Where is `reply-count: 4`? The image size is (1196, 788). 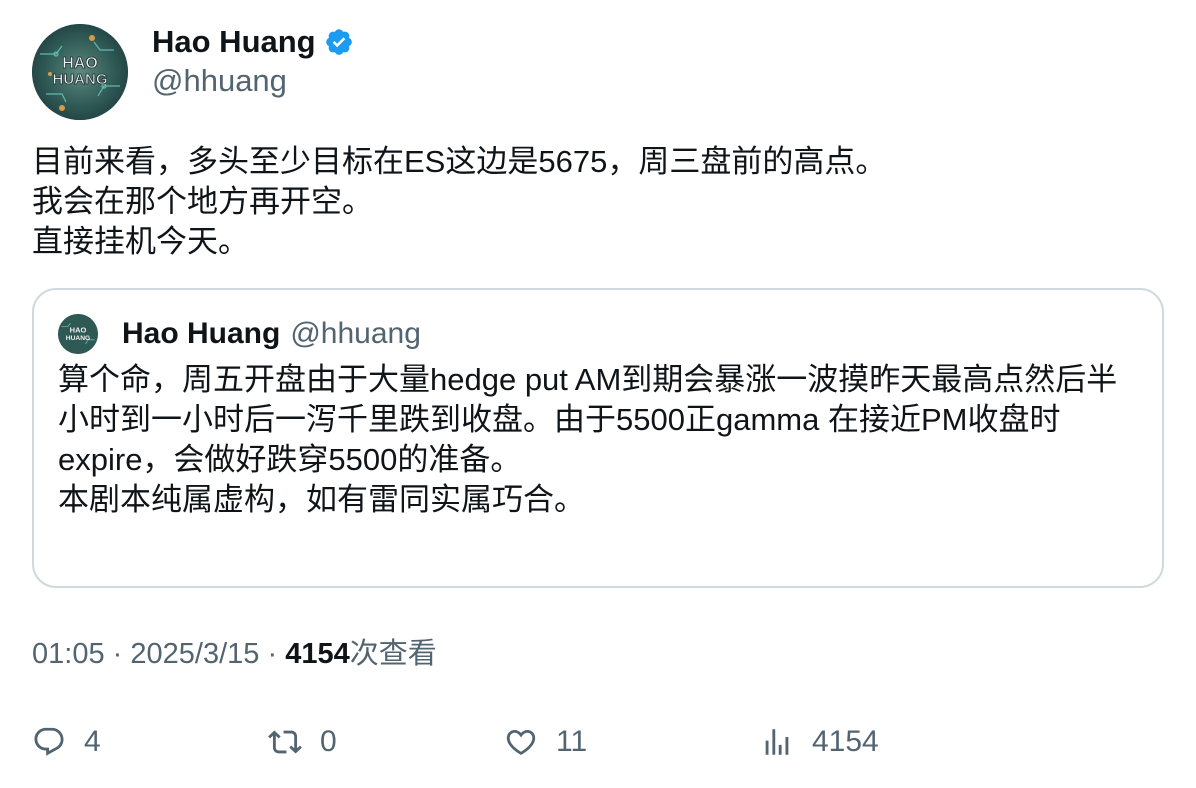 reply-count: 4 is located at coordinates (92, 741).